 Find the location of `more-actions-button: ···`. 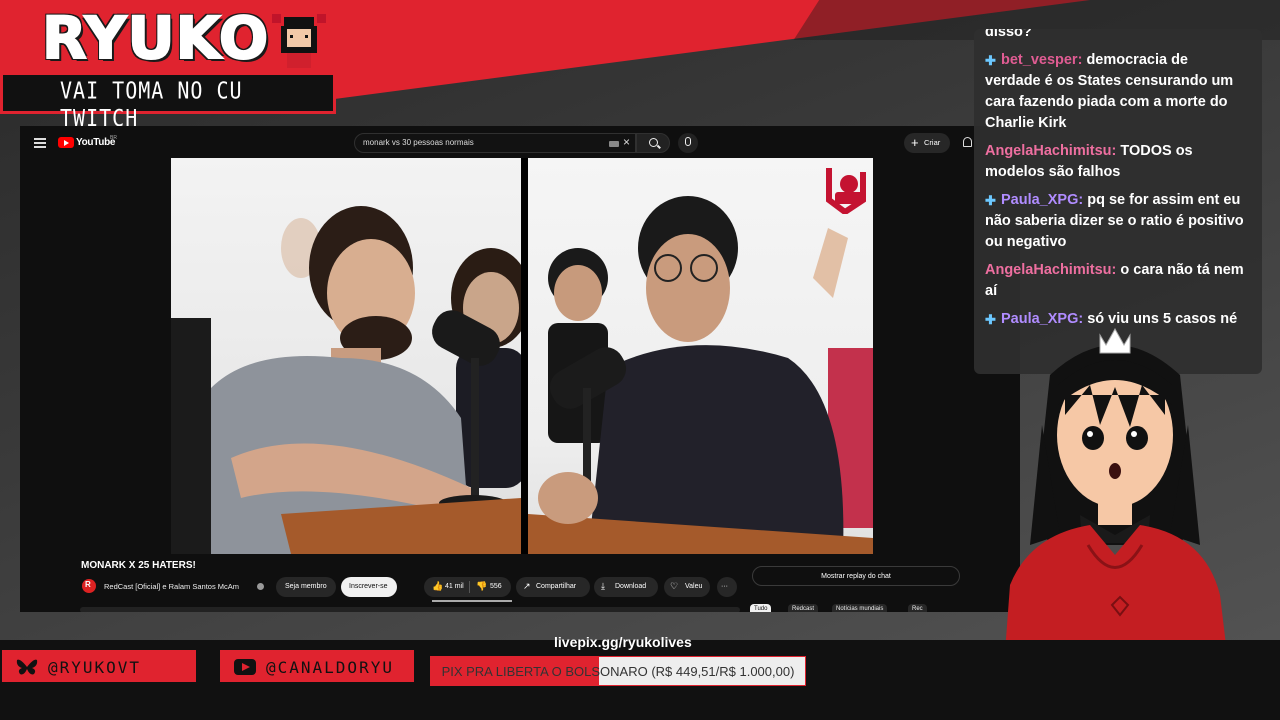

more-actions-button: ··· is located at coordinates (727, 587).